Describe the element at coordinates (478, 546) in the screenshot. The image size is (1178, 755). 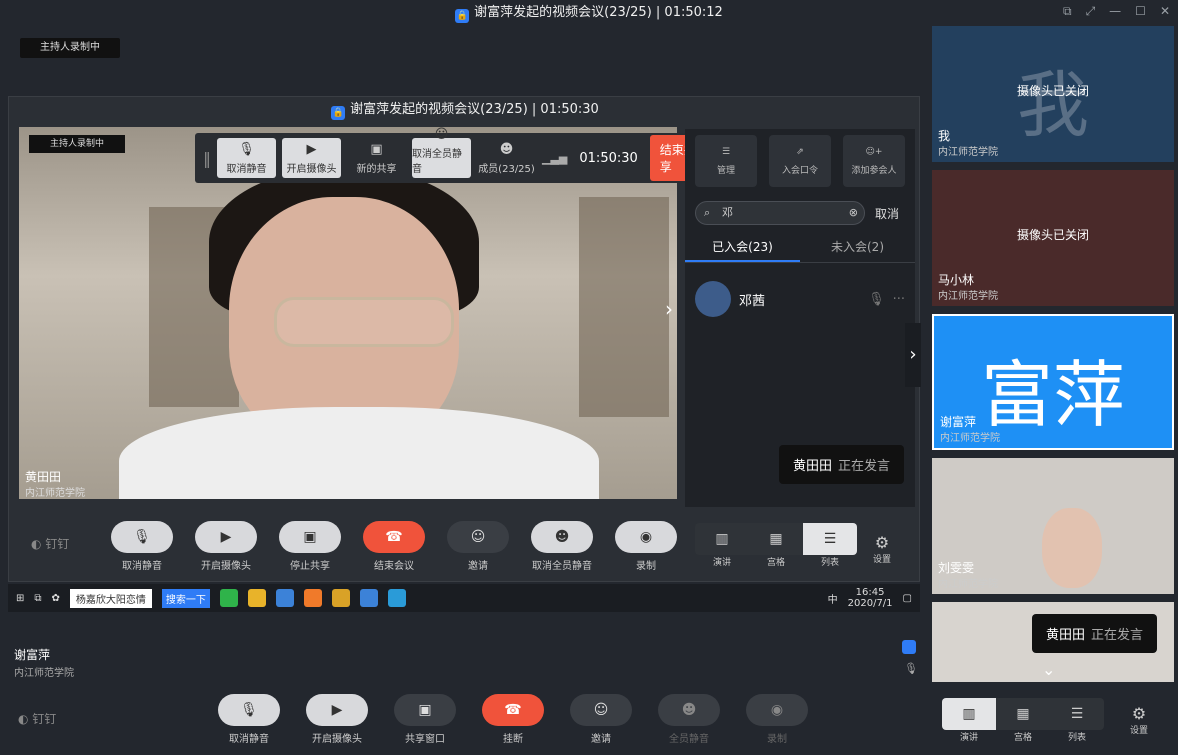
I see `ctrl-invite: ☺ 邀请` at that location.